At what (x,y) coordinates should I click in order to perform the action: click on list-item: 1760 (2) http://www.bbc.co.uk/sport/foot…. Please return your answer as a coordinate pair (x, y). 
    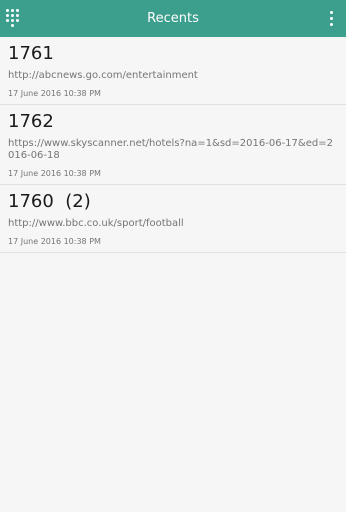
    Looking at the image, I should click on (173, 219).